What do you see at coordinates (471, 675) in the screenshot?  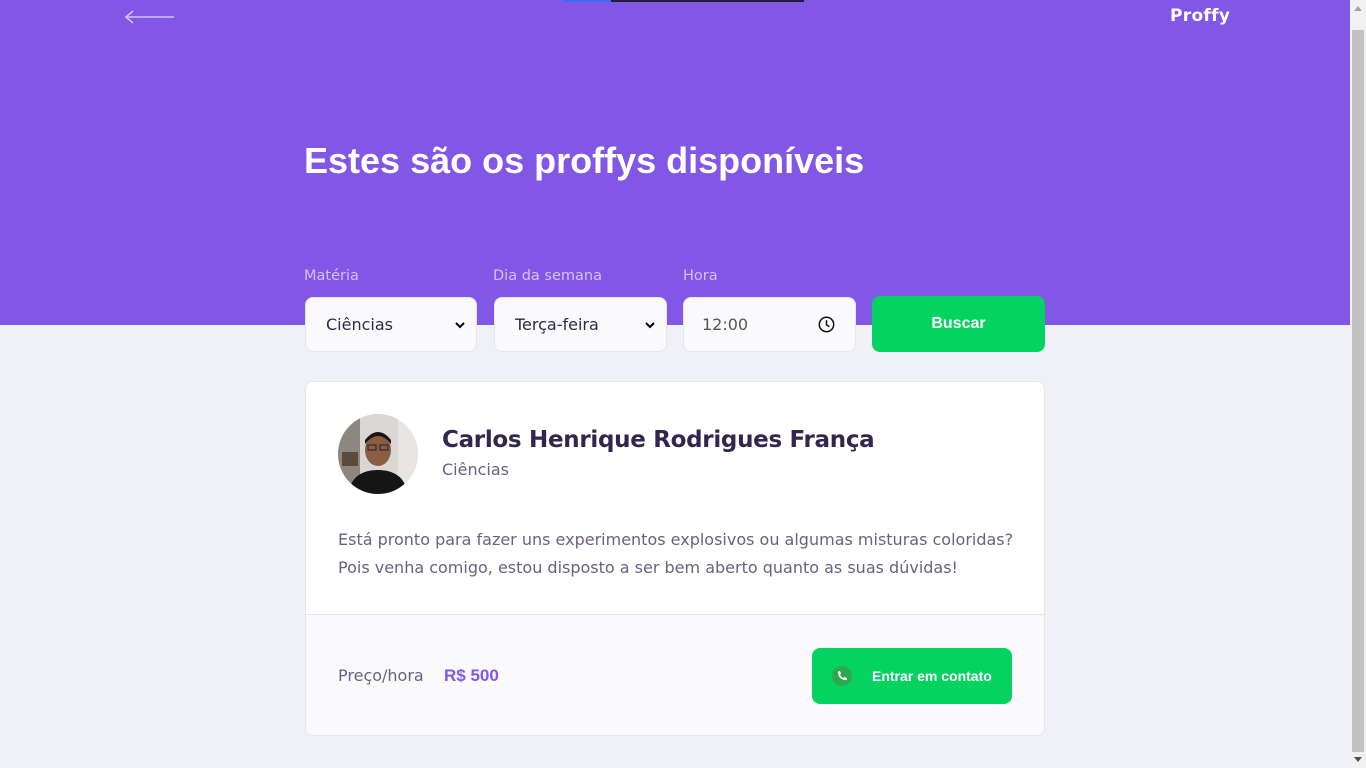 I see `price-value: R$ 500` at bounding box center [471, 675].